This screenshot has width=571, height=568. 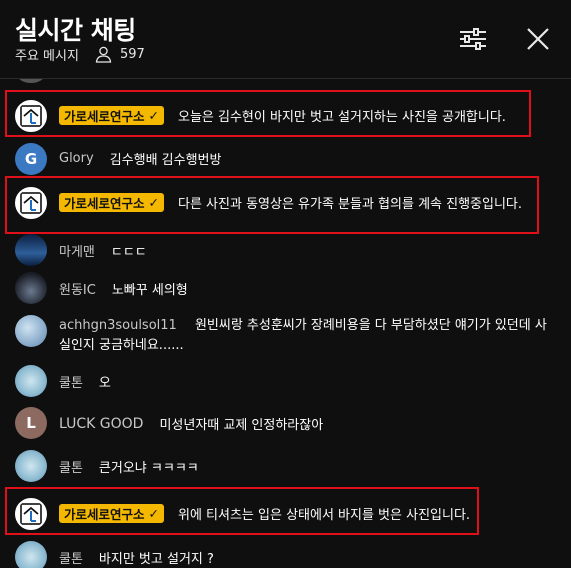 What do you see at coordinates (118, 325) in the screenshot?
I see `message-author: achhgn3soulsol11` at bounding box center [118, 325].